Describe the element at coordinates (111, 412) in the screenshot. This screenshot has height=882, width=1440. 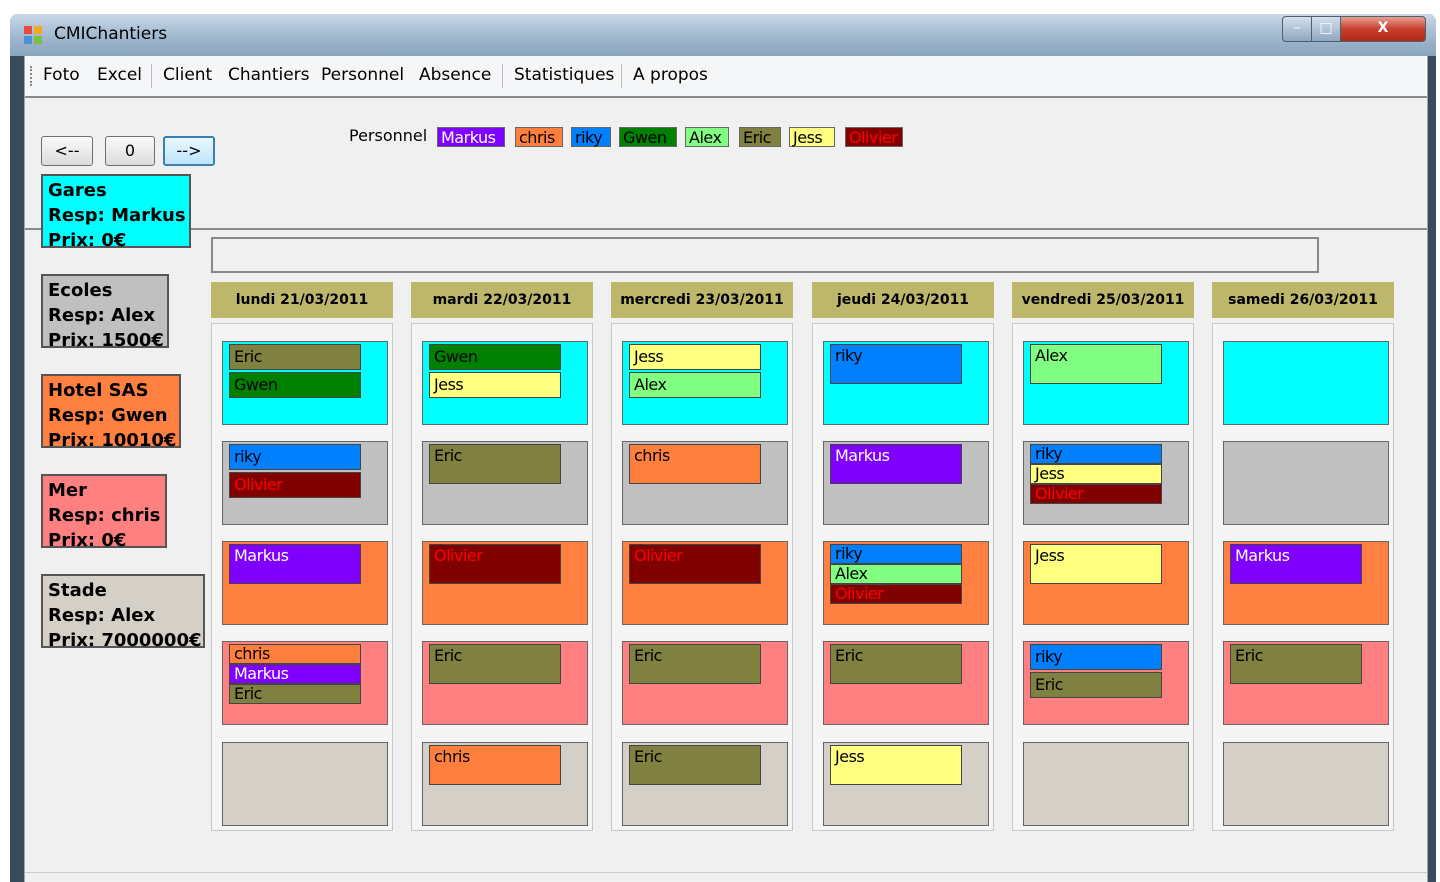
I see `site-label-hotel-sas: Hotel SAS Resp: Gwen Prix: 10010€` at that location.